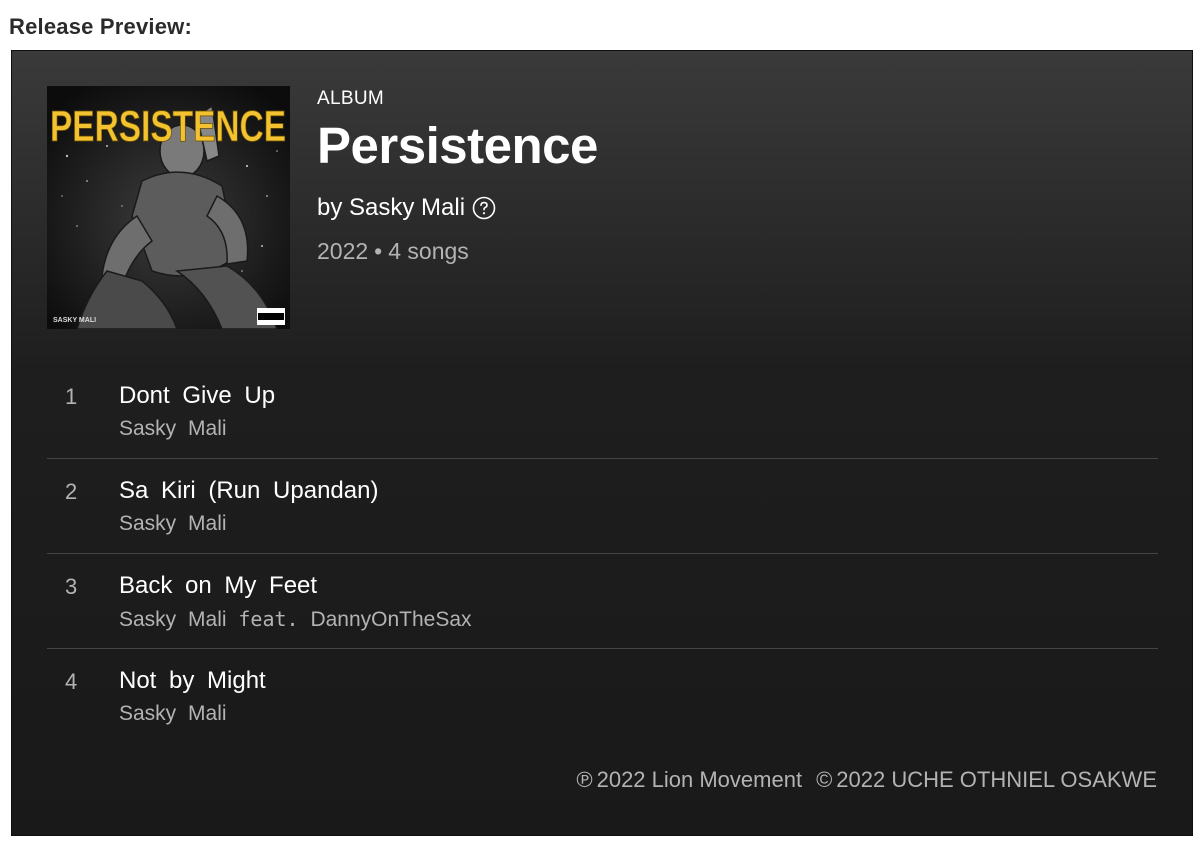 This screenshot has height=847, width=1200. What do you see at coordinates (71, 396) in the screenshot?
I see `track-number: 1` at bounding box center [71, 396].